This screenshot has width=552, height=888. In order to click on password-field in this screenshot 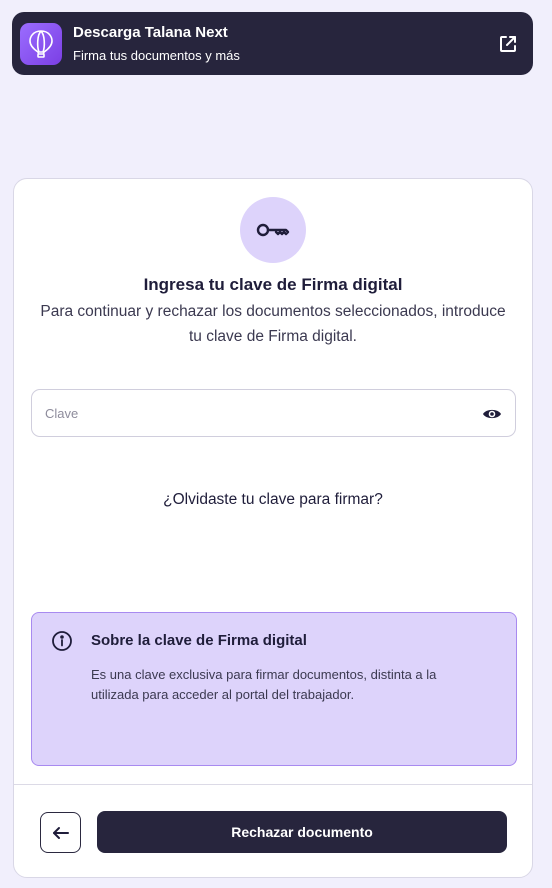, I will do `click(273, 413)`.